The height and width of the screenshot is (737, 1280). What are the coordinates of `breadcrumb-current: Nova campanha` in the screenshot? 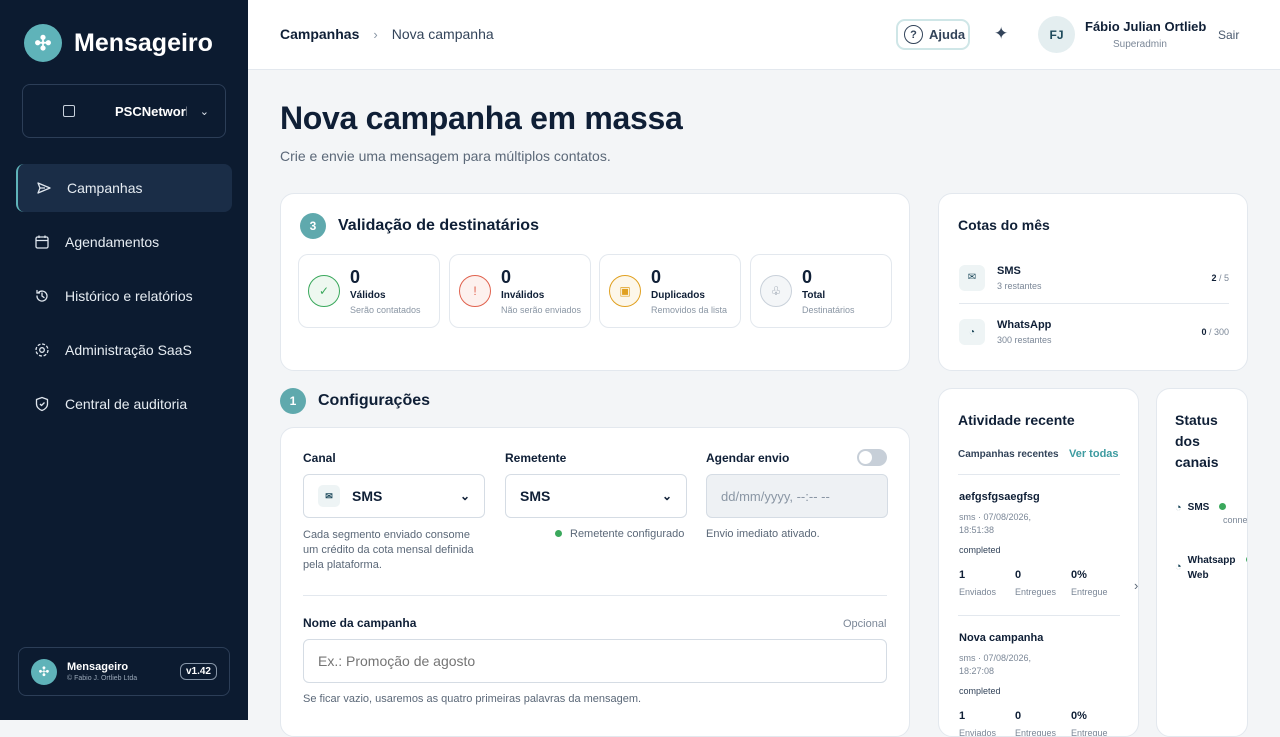 It's located at (442, 34).